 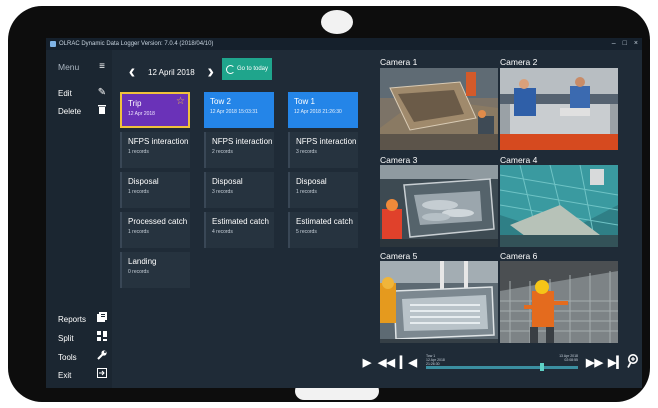 I want to click on tile-trip-nfps-interaction: NFPS interaction 1 records, so click(x=155, y=150).